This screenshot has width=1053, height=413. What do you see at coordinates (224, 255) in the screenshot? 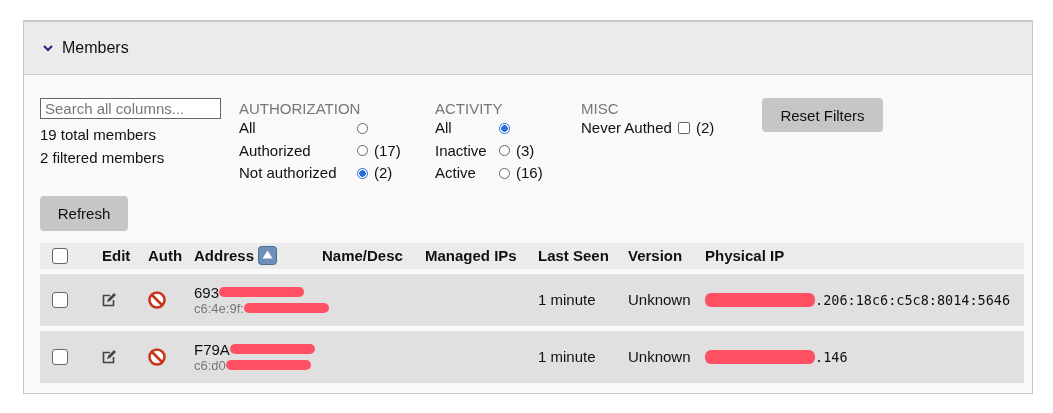
I see `column-header: Address` at bounding box center [224, 255].